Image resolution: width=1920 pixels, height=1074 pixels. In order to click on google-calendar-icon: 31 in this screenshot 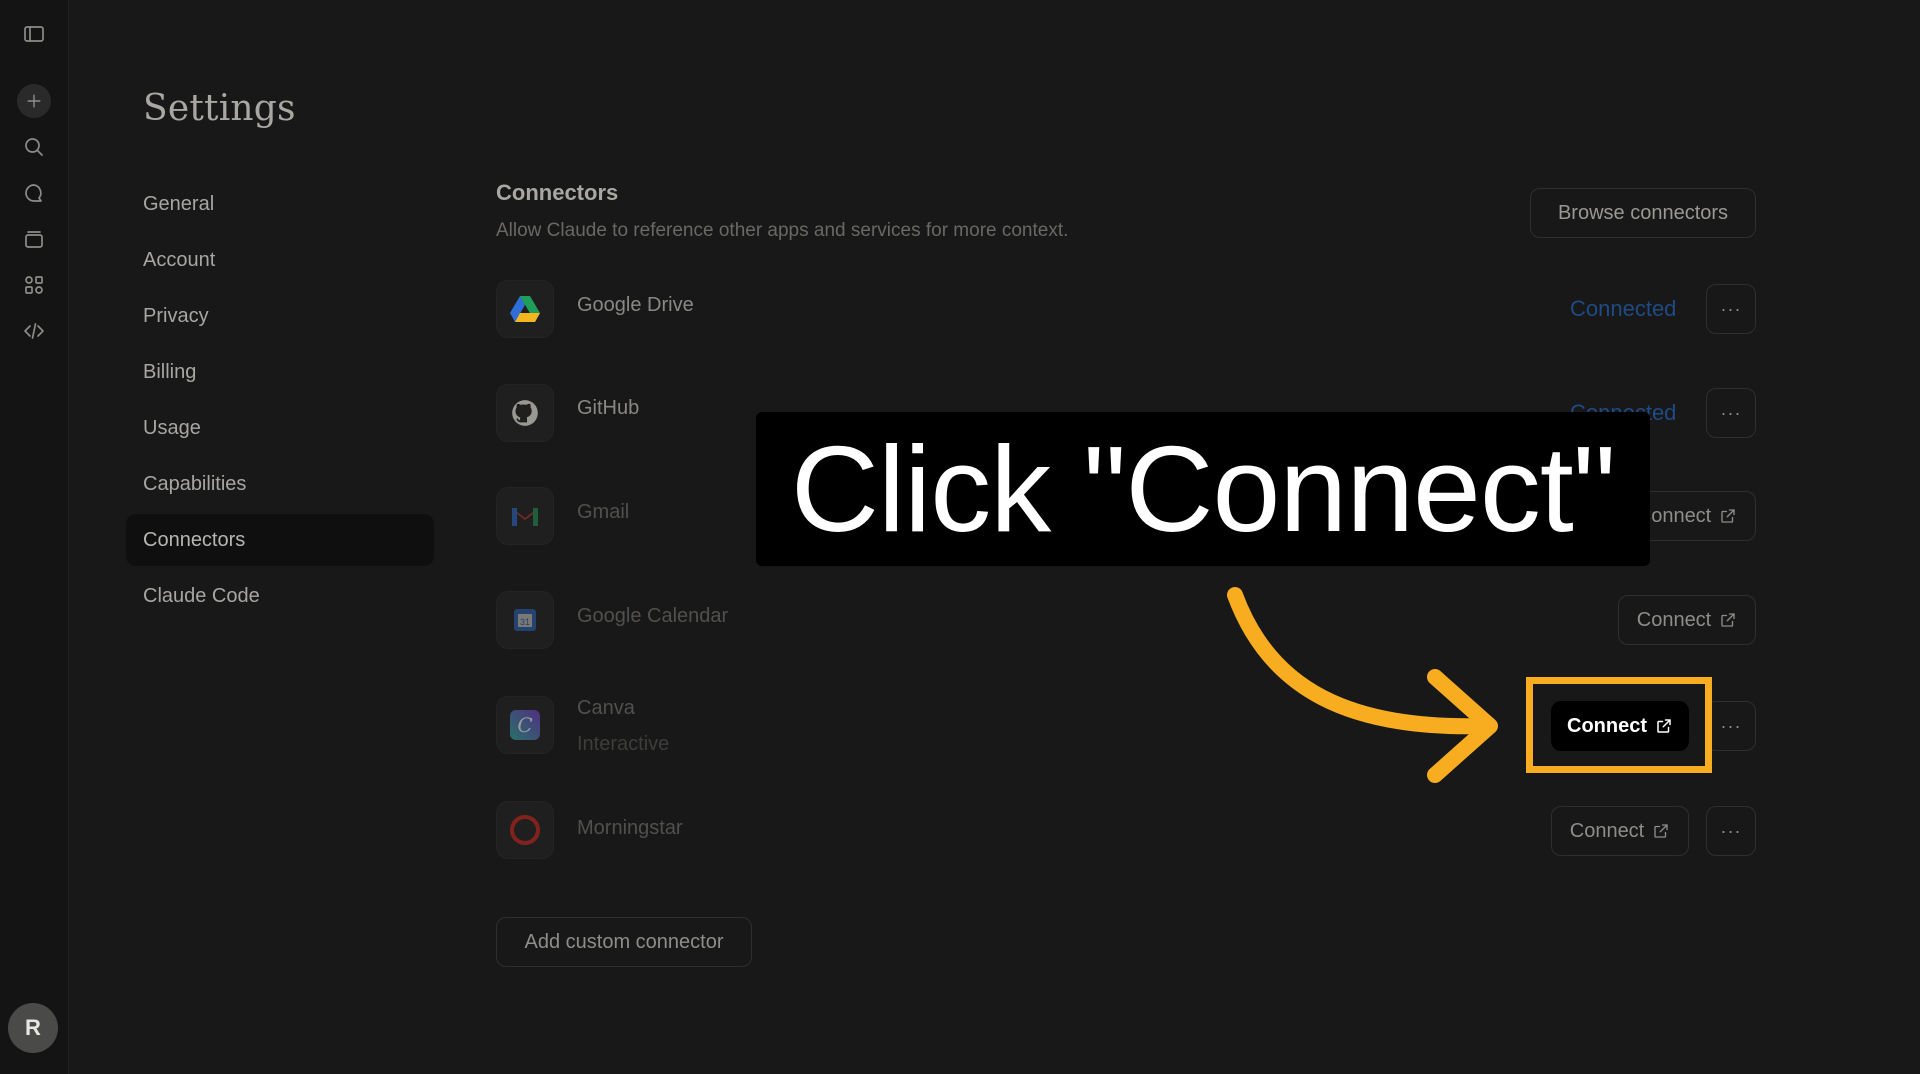, I will do `click(525, 620)`.